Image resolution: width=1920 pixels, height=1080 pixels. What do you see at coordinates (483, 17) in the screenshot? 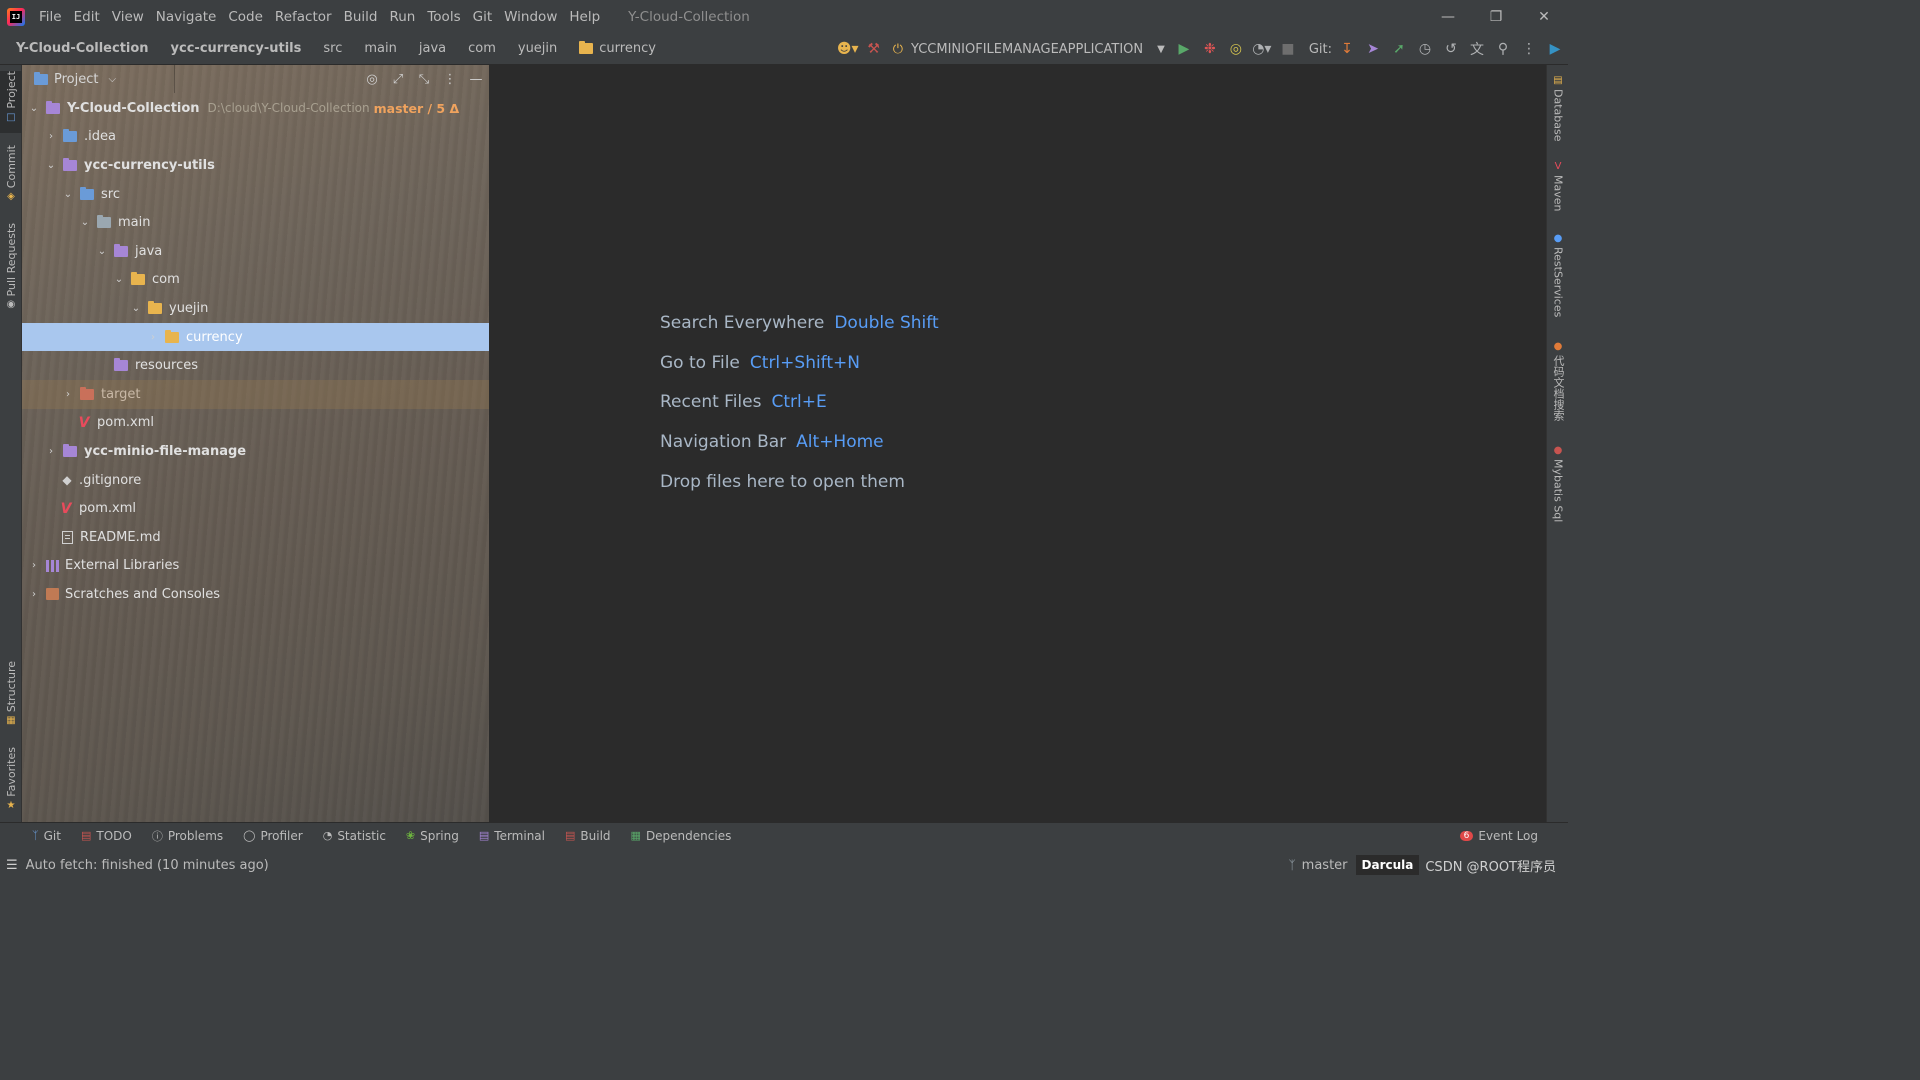
I see `menu-git: Git` at bounding box center [483, 17].